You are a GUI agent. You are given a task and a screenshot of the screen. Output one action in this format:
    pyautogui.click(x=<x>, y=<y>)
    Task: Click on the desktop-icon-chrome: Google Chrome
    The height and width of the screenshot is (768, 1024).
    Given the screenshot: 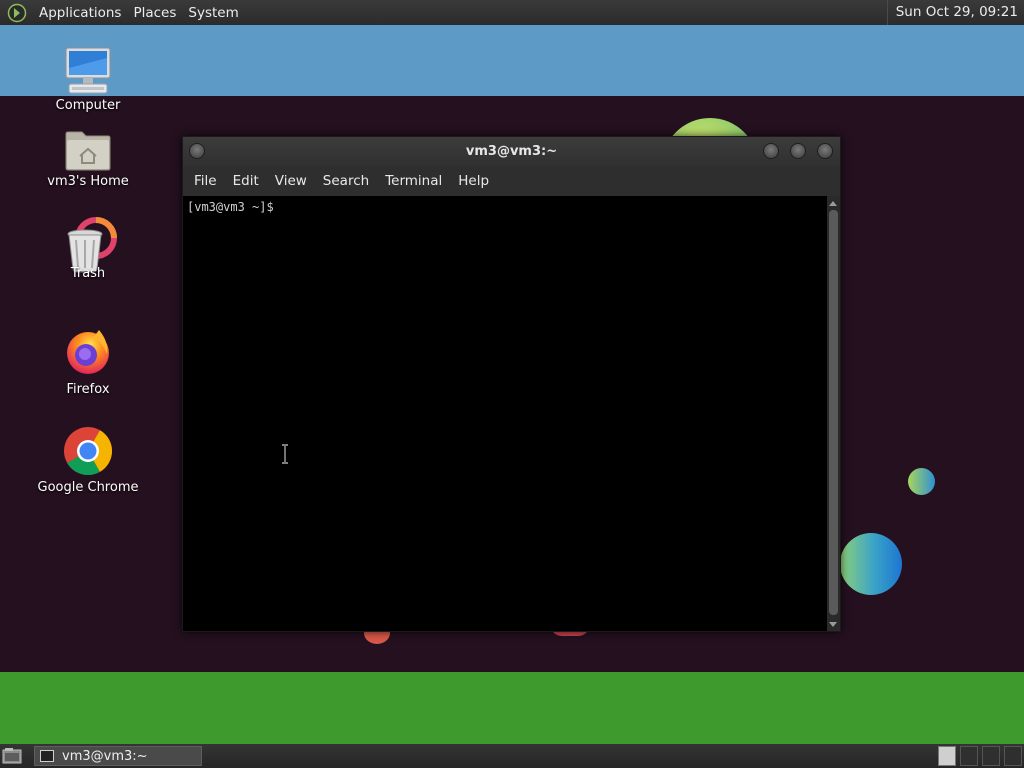 What is the action you would take?
    pyautogui.click(x=88, y=460)
    